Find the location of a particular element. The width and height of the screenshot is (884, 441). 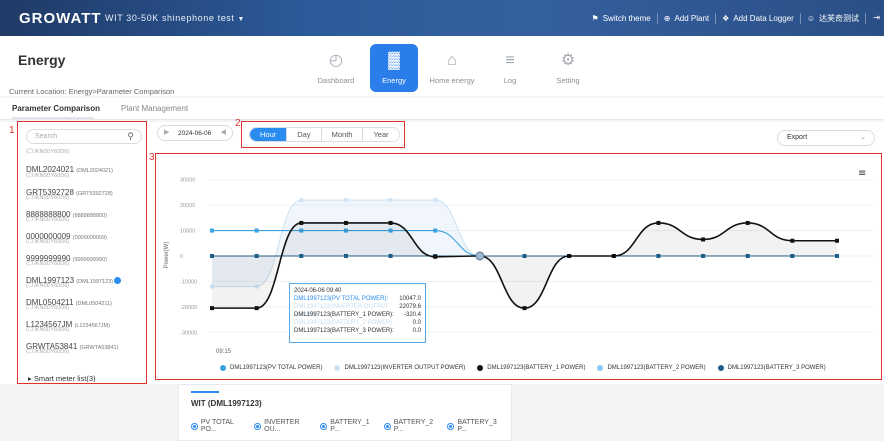

next-date-icon: ◀ is located at coordinates (223, 132).